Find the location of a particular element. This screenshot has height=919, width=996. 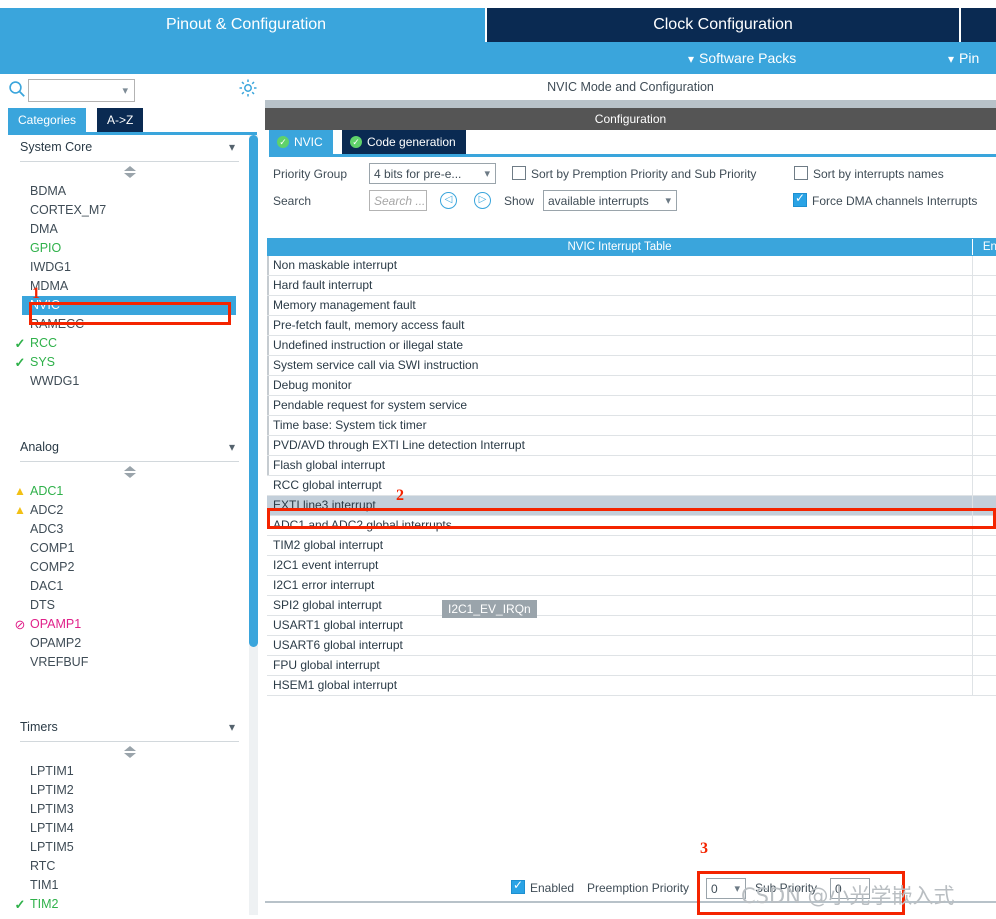

chevron-down-icon: ▾ is located at coordinates (737, 889).